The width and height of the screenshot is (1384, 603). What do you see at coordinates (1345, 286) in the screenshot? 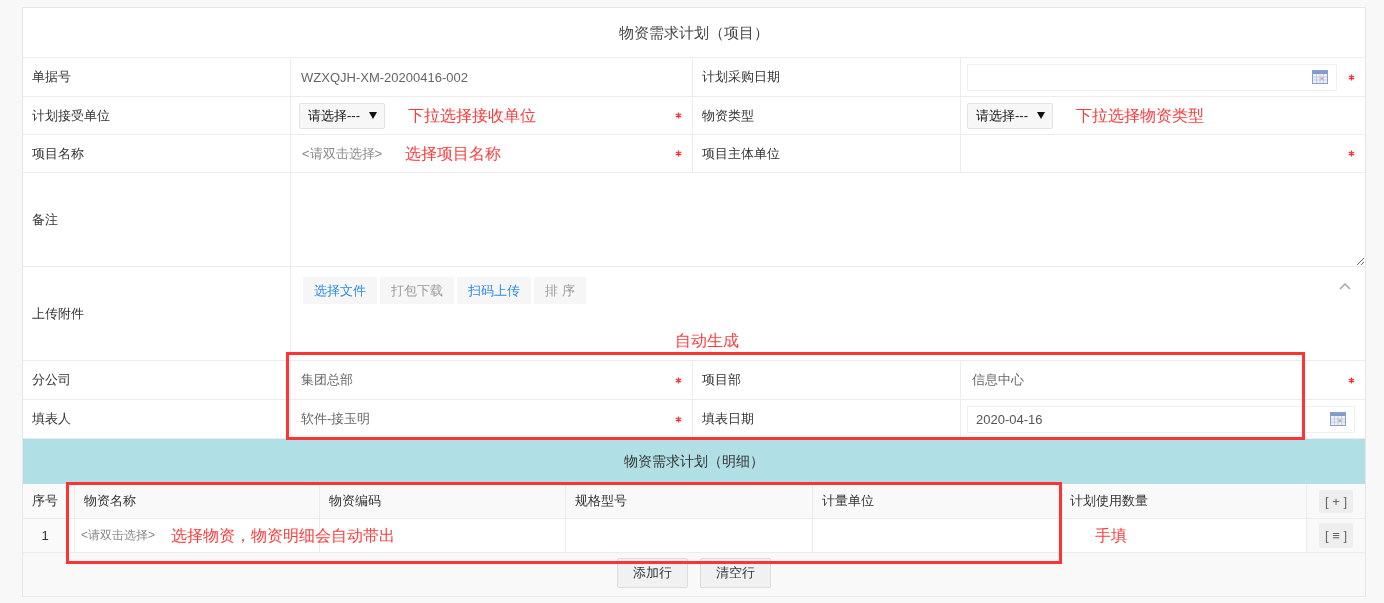
I see `chevron-up-icon` at bounding box center [1345, 286].